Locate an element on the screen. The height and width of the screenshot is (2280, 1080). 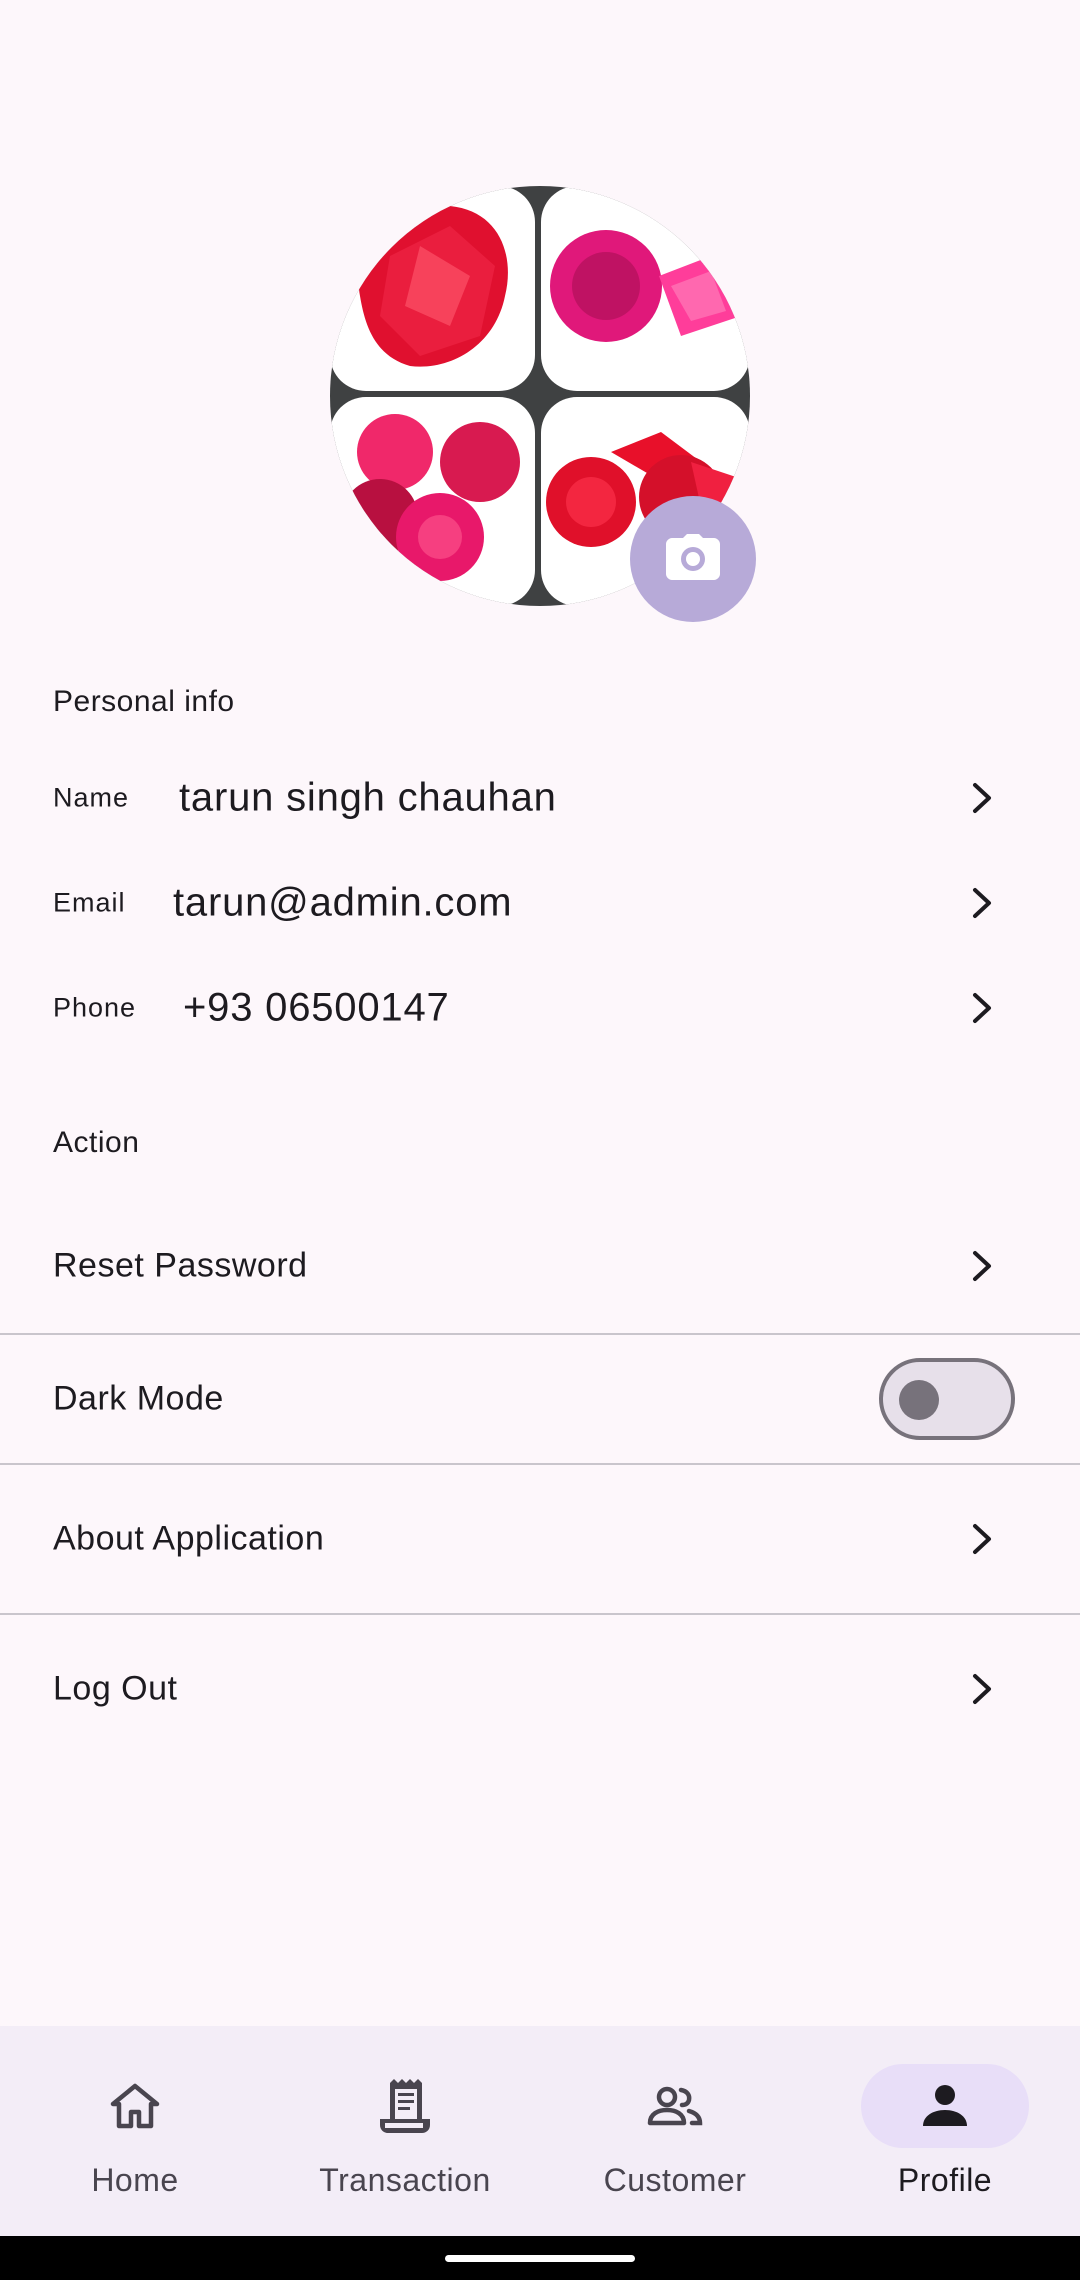
phone-value: +93 06500147 is located at coordinates (316, 1007).